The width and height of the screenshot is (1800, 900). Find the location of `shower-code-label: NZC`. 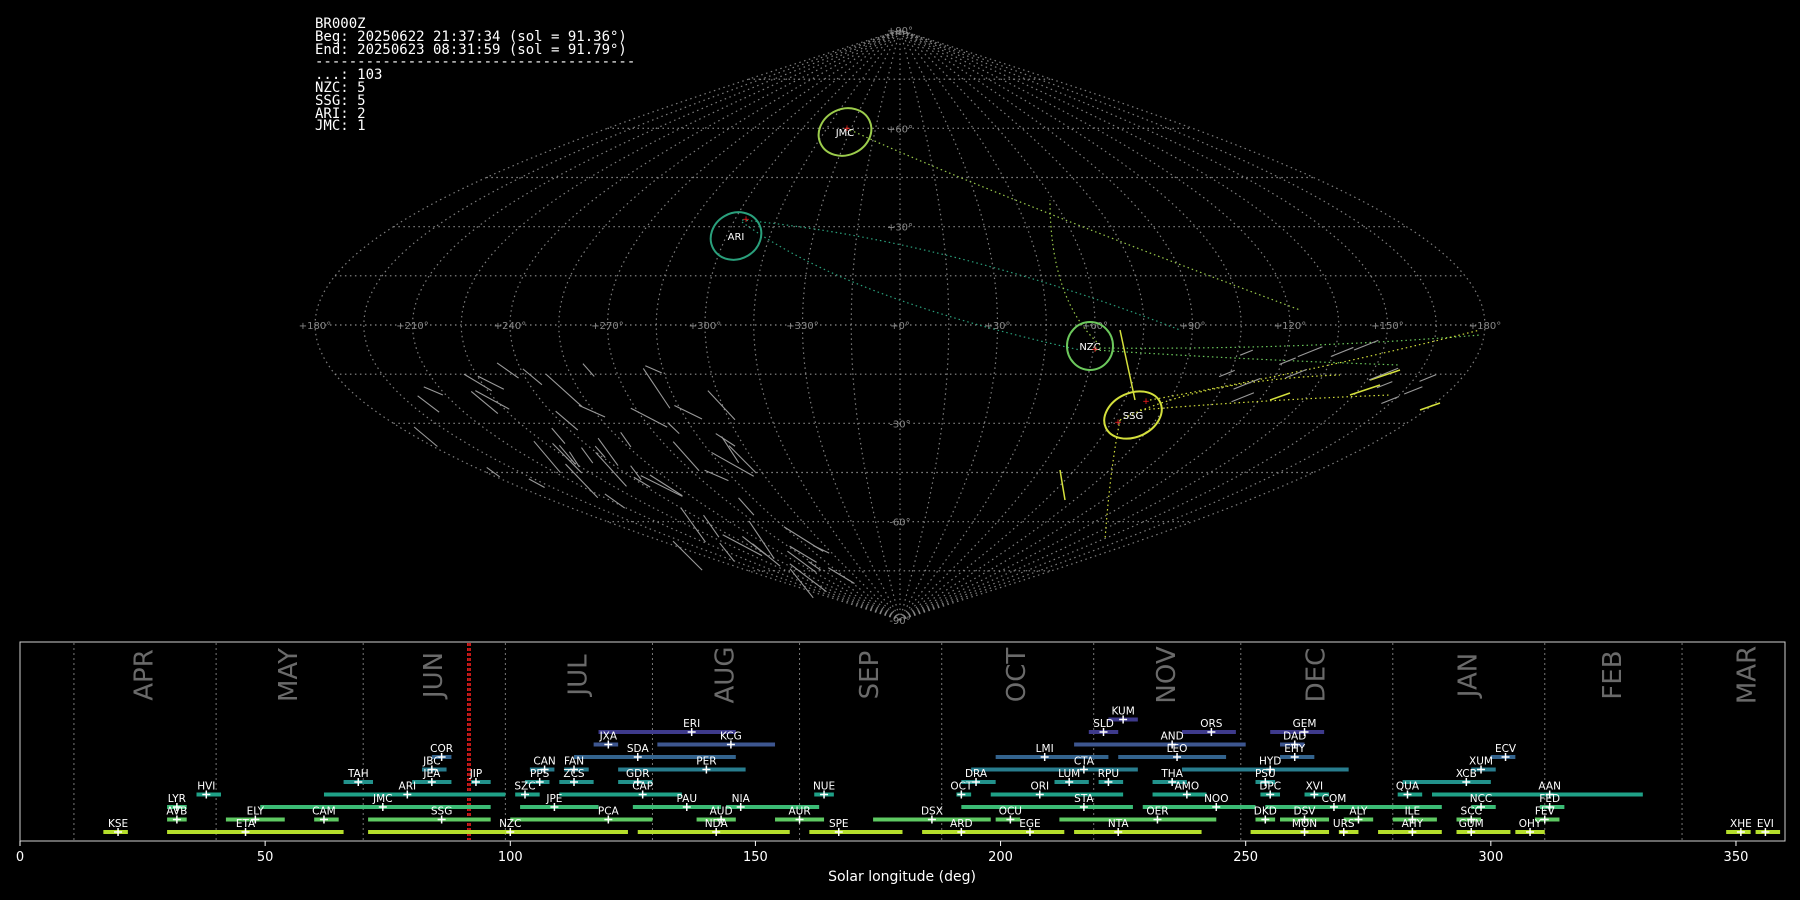

shower-code-label: NZC is located at coordinates (510, 824).